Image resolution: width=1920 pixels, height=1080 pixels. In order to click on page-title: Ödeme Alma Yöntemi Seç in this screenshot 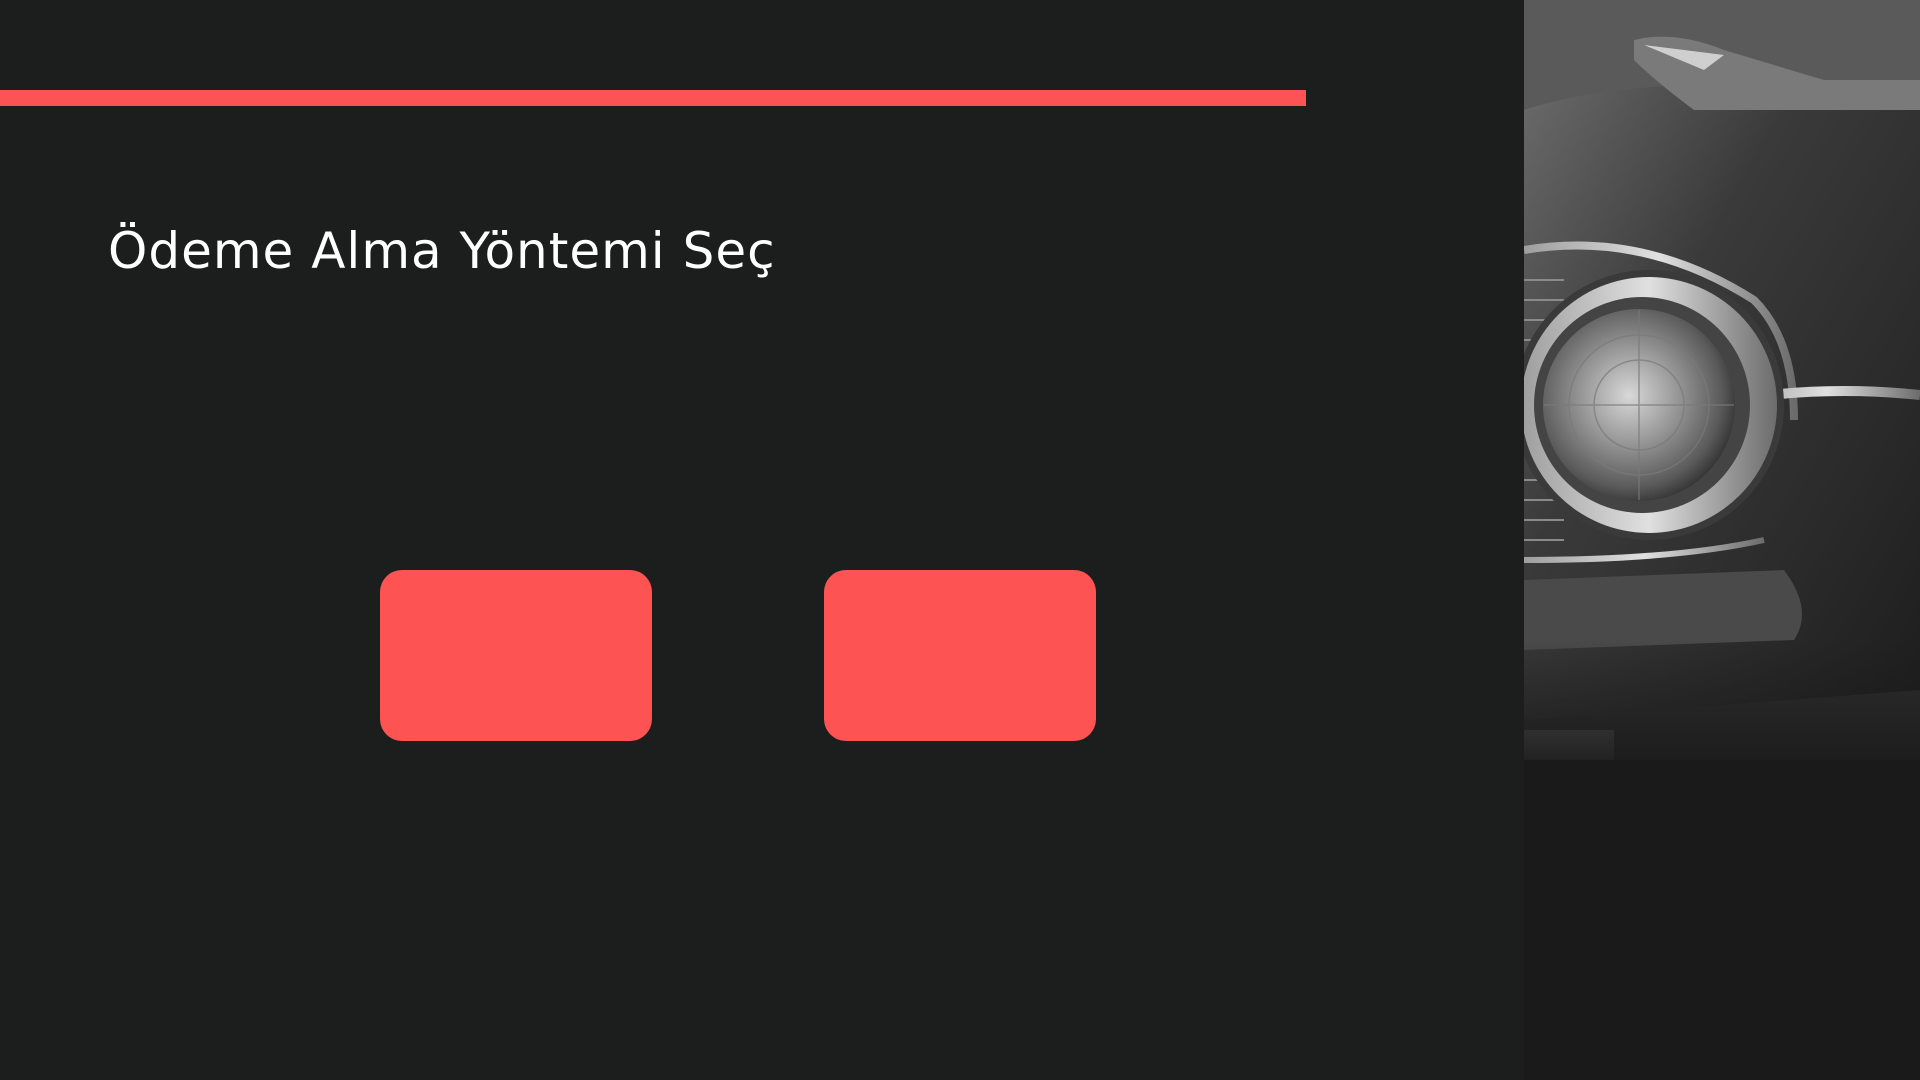, I will do `click(442, 251)`.